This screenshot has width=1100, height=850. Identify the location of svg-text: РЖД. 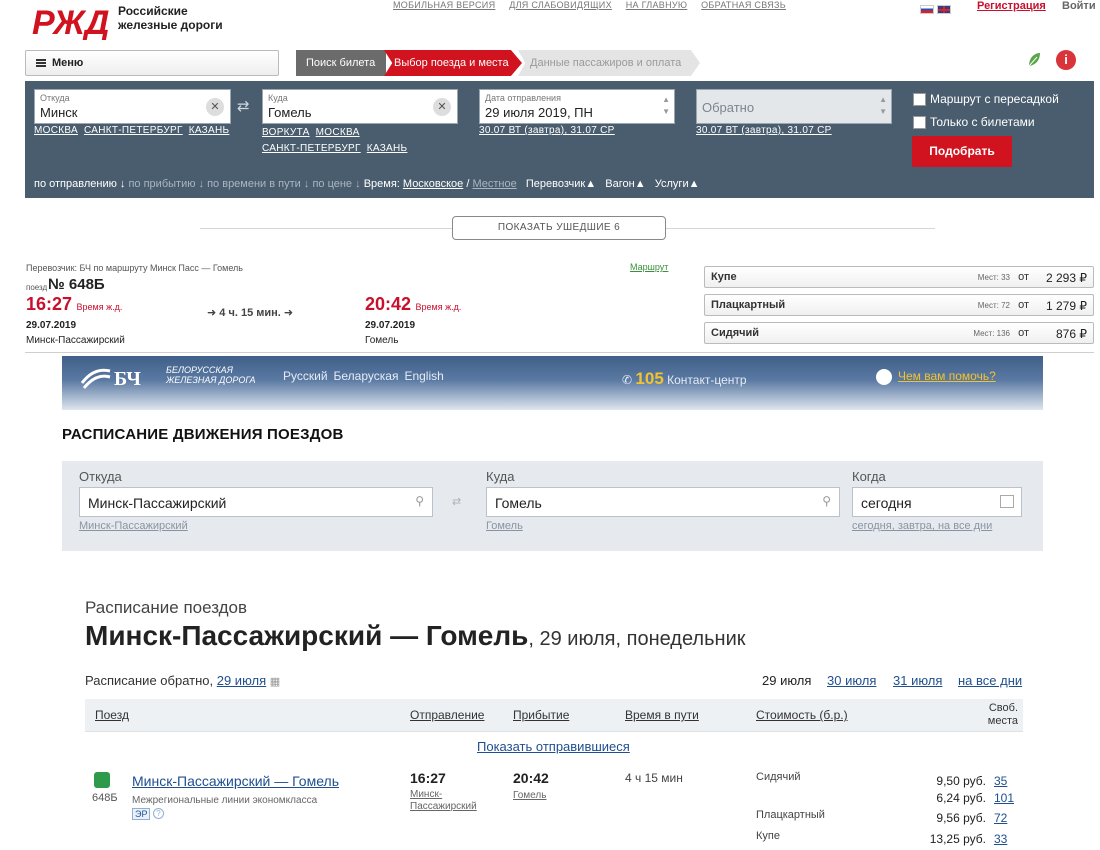
(70, 22).